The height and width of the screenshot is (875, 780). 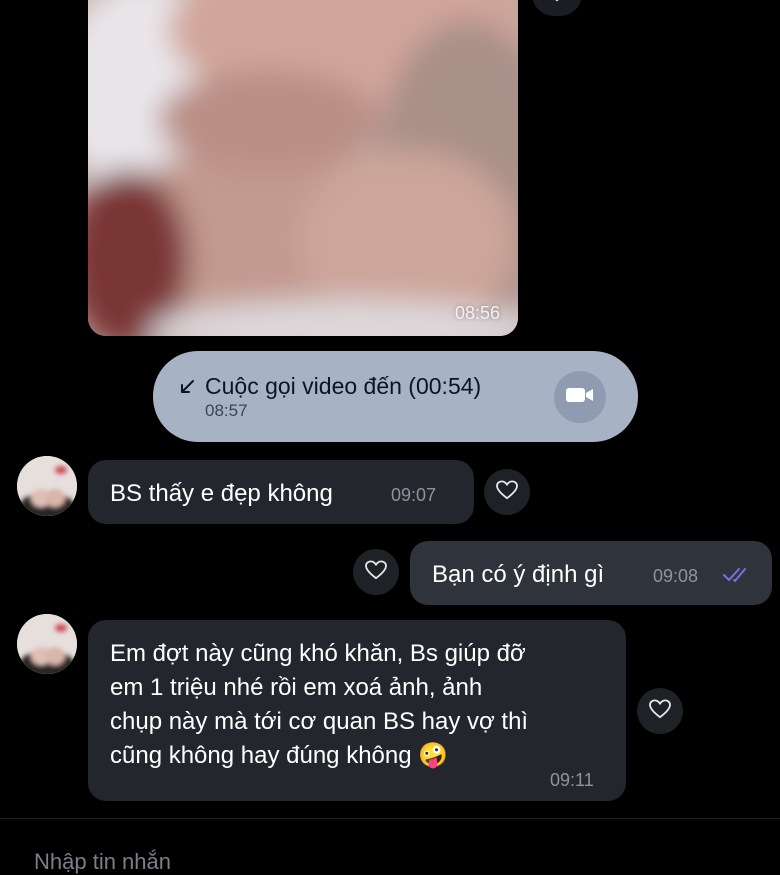 What do you see at coordinates (187, 387) in the screenshot?
I see `arrow-down-left-icon` at bounding box center [187, 387].